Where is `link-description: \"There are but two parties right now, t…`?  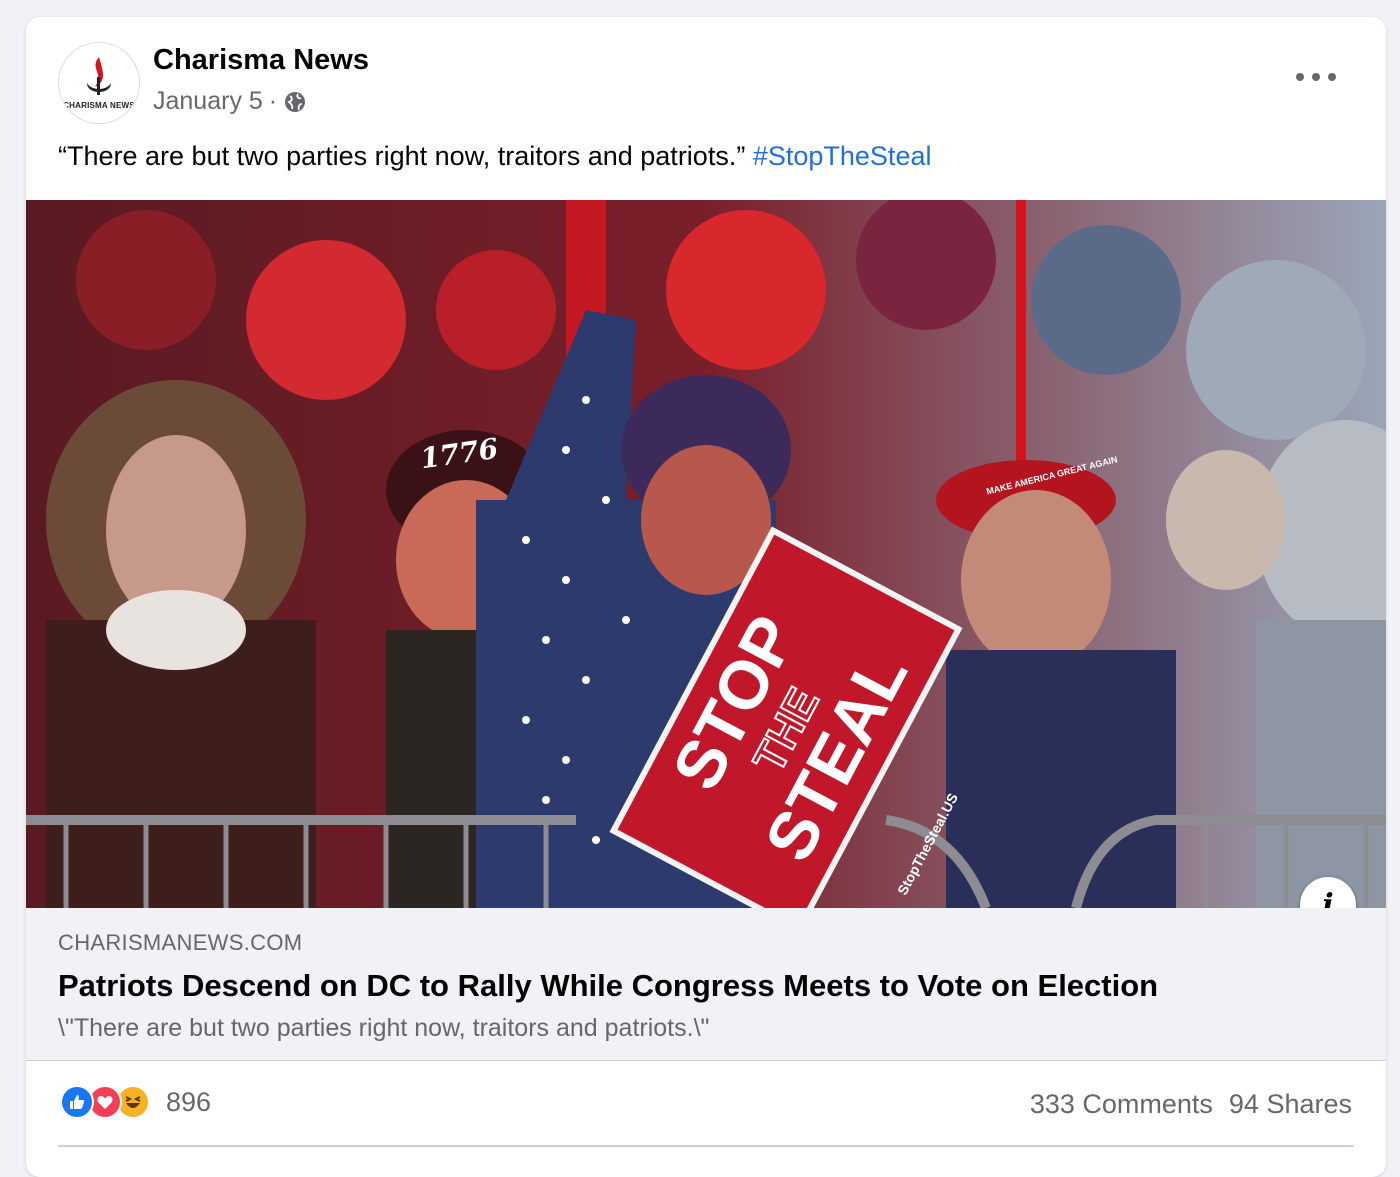
link-description: \"There are but two parties right now, t… is located at coordinates (384, 1028).